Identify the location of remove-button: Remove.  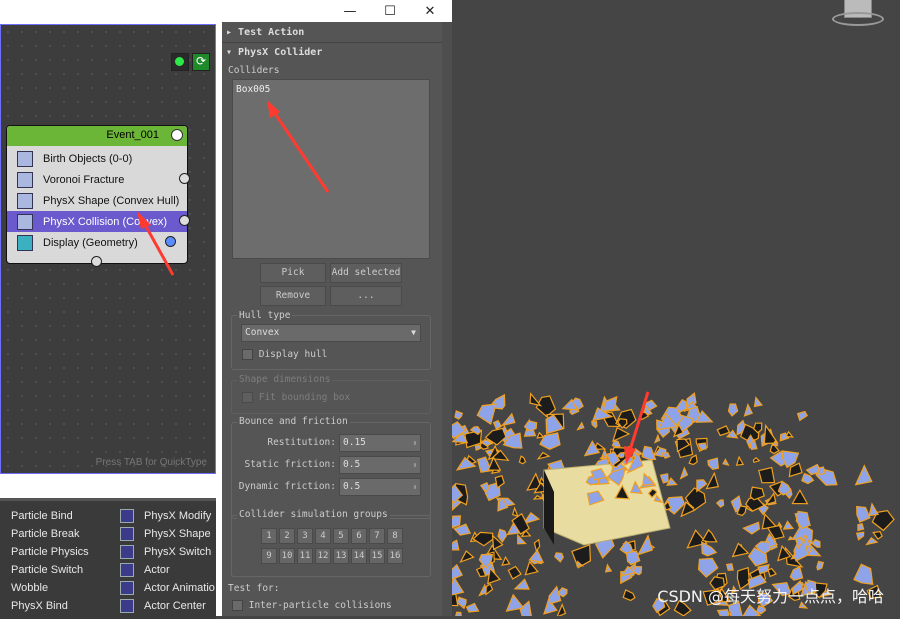
(293, 296).